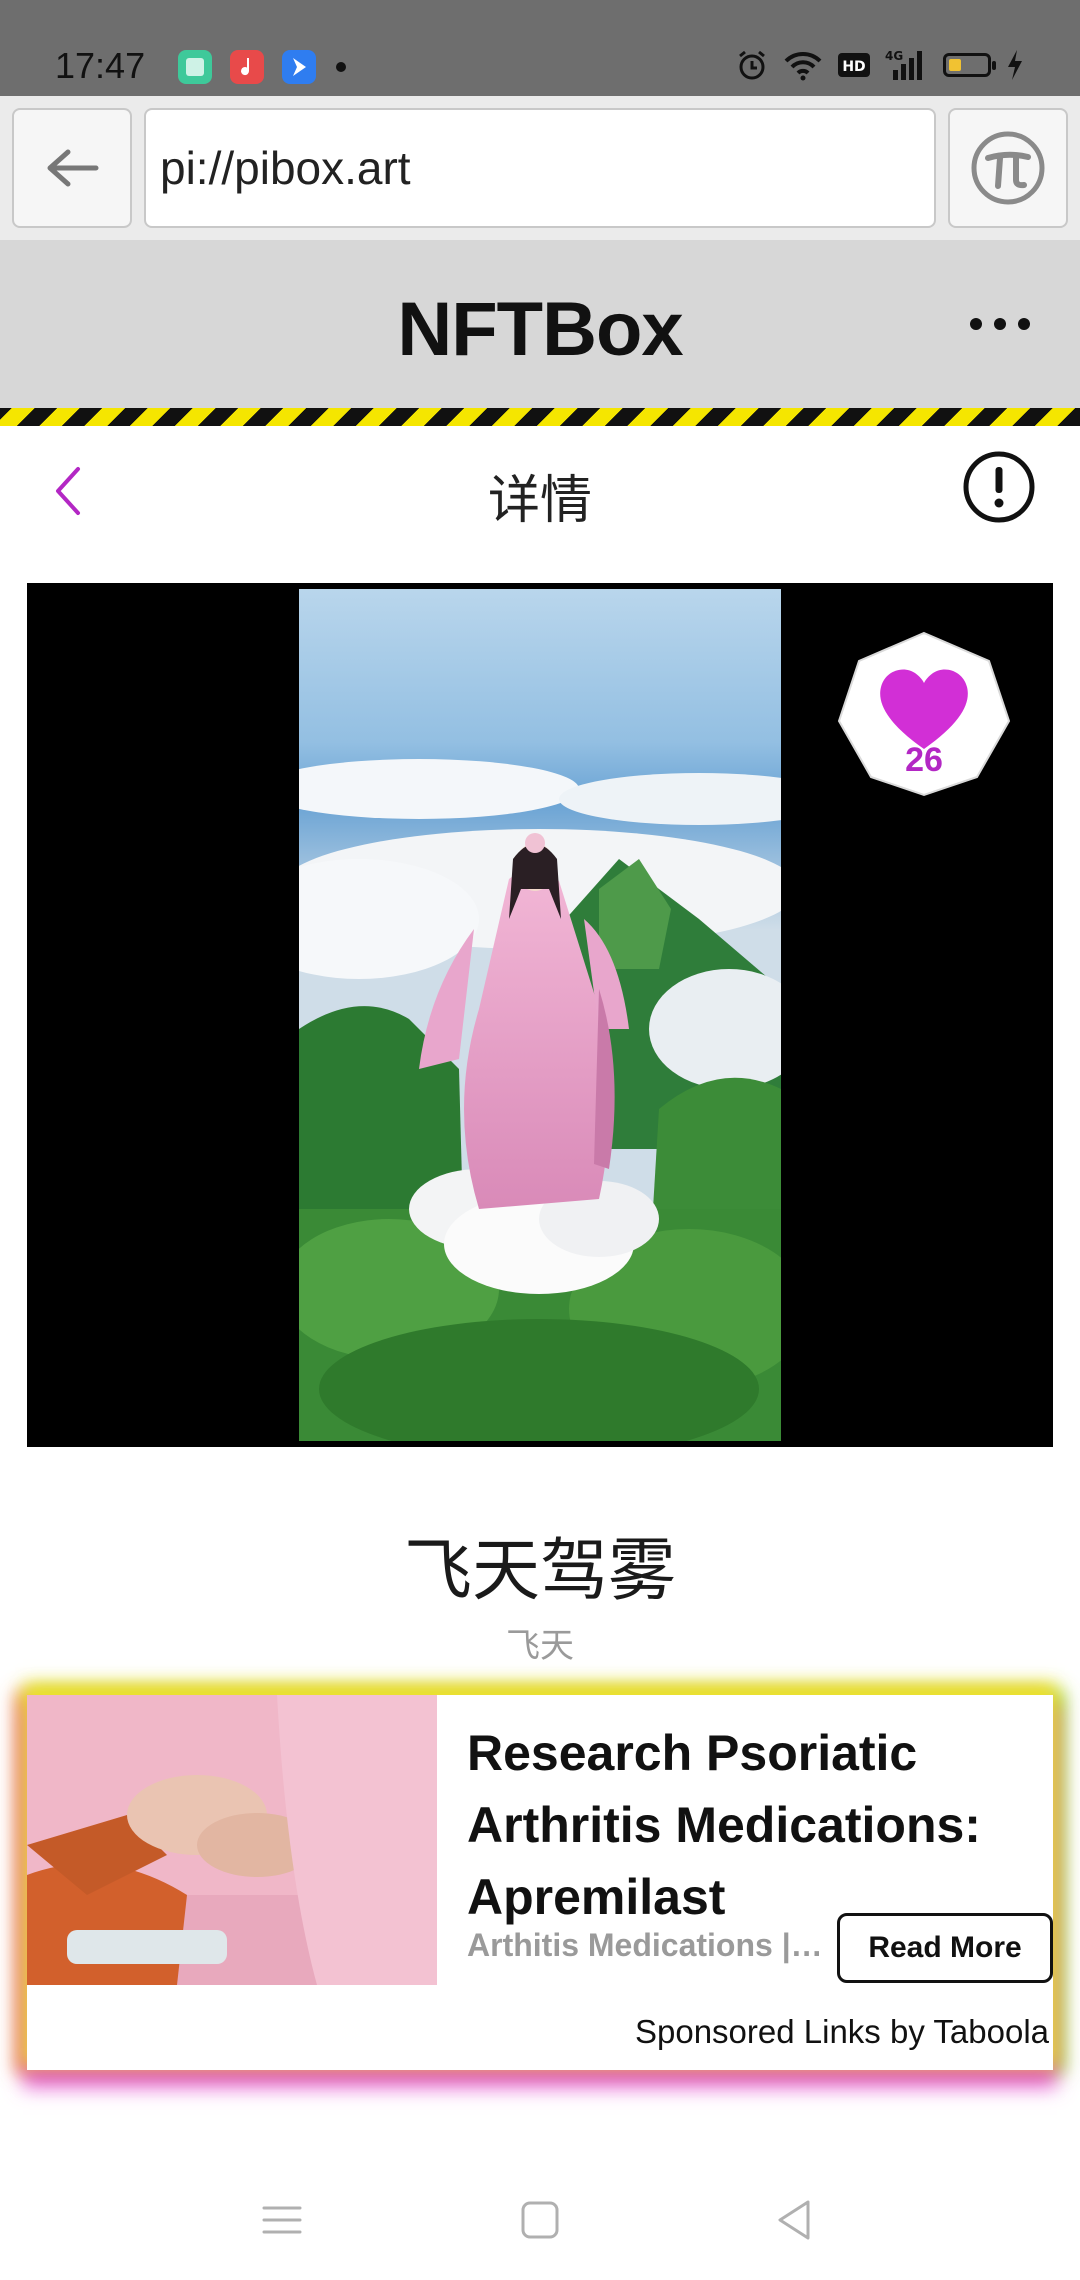 This screenshot has height=2280, width=1080. I want to click on alarm-icon, so click(752, 65).